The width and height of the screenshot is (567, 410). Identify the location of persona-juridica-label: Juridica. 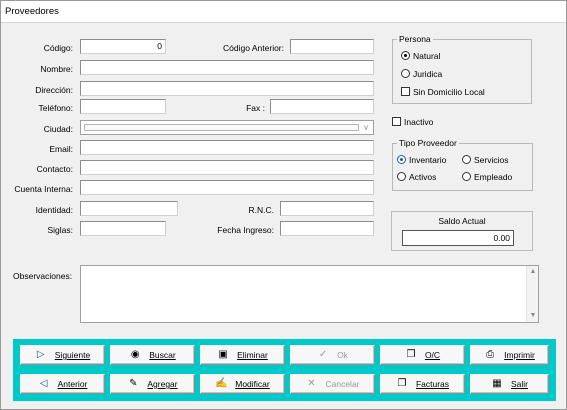
(428, 74).